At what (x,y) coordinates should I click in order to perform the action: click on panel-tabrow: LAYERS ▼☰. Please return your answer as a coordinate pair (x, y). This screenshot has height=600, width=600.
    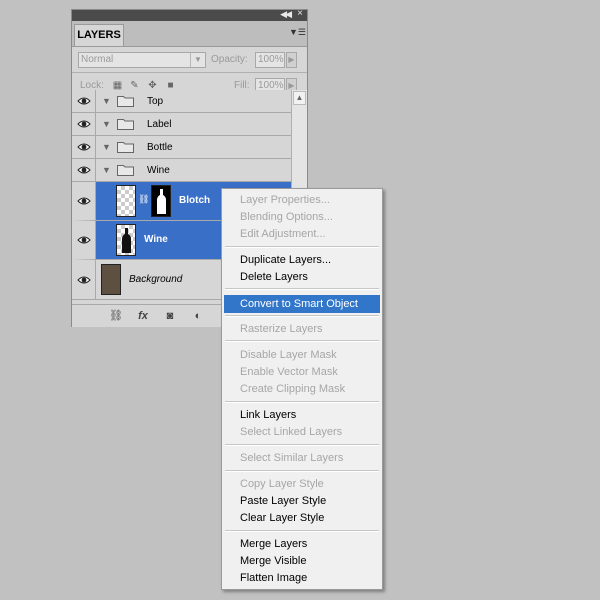
    Looking at the image, I should click on (189, 34).